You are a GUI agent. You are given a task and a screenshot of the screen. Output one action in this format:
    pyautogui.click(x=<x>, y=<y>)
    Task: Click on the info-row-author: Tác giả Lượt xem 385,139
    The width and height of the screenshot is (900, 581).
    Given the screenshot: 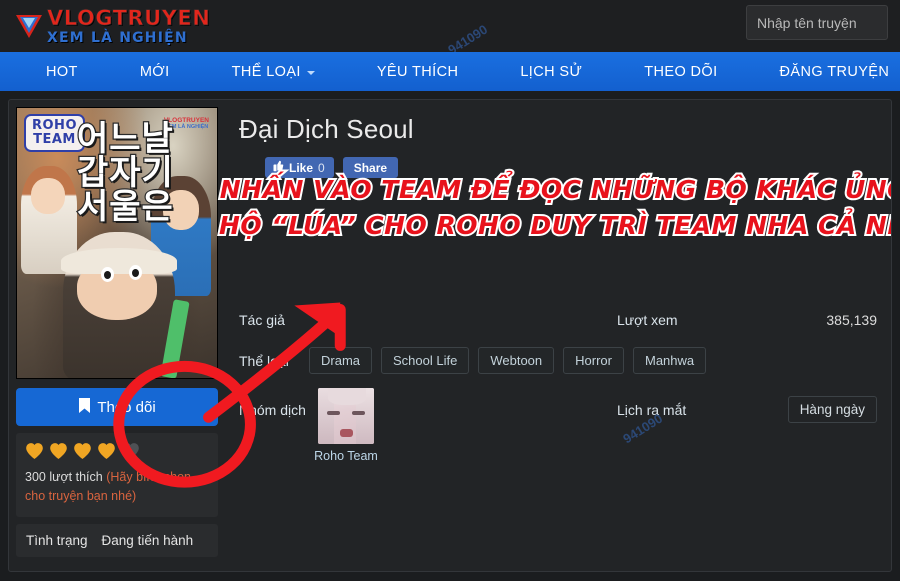 What is the action you would take?
    pyautogui.click(x=558, y=319)
    